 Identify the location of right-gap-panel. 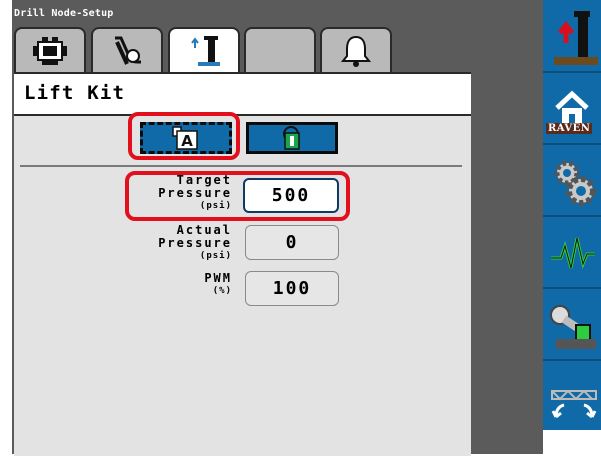
(507, 263).